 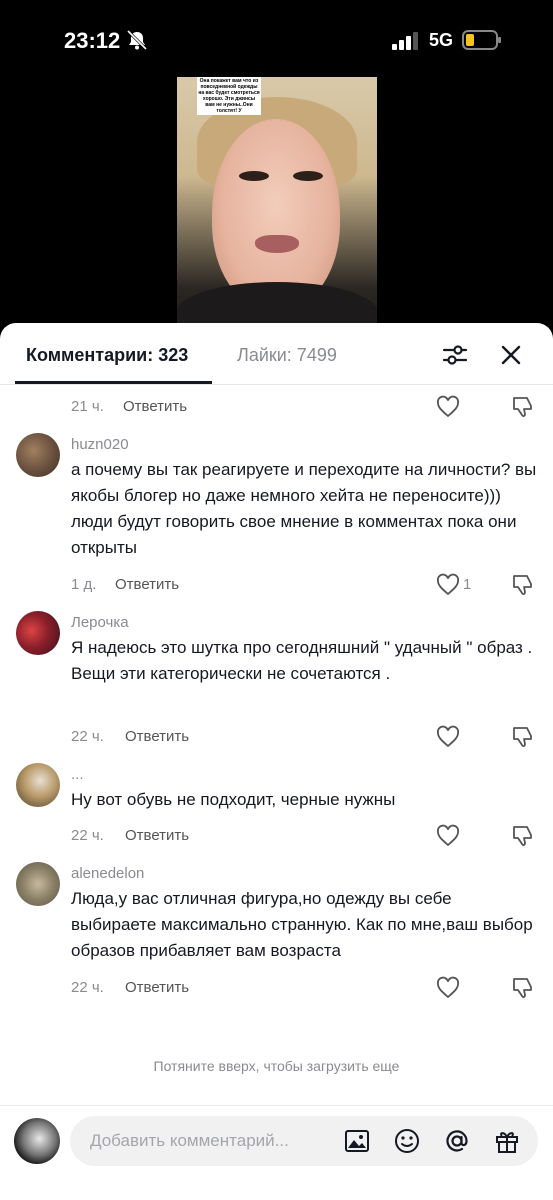 I want to click on mention-icon, so click(x=457, y=1141).